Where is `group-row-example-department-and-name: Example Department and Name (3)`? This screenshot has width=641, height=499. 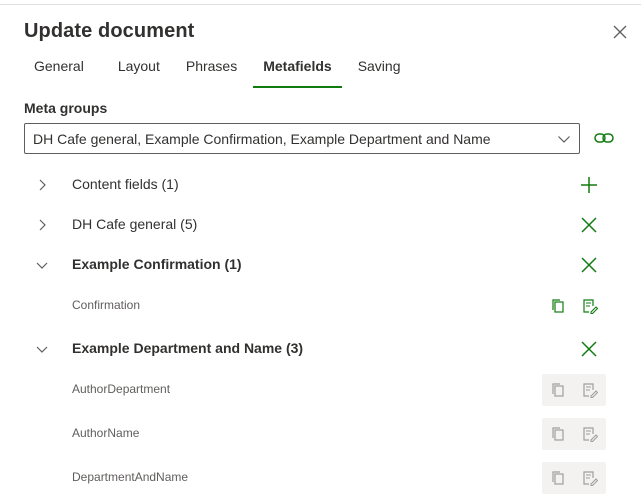
group-row-example-department-and-name: Example Department and Name (3) is located at coordinates (319, 349).